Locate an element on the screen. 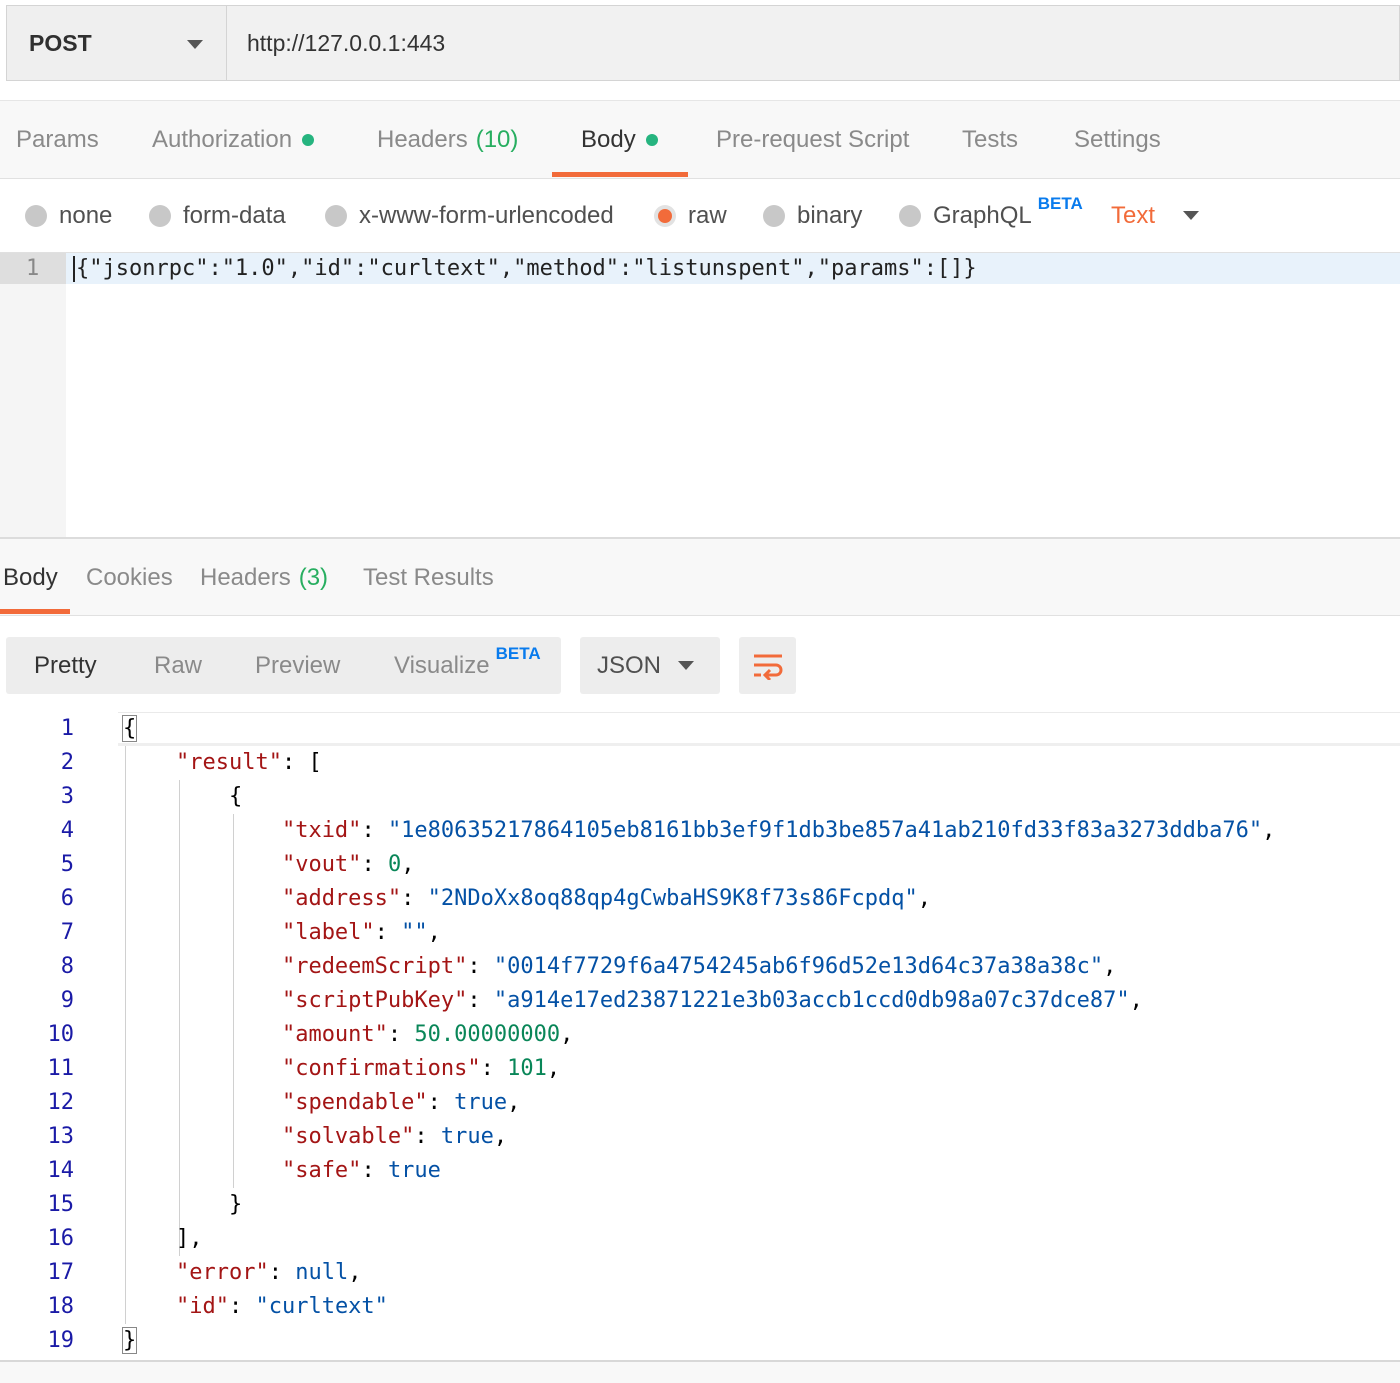  code-line: "spendable": true, is located at coordinates (401, 1102).